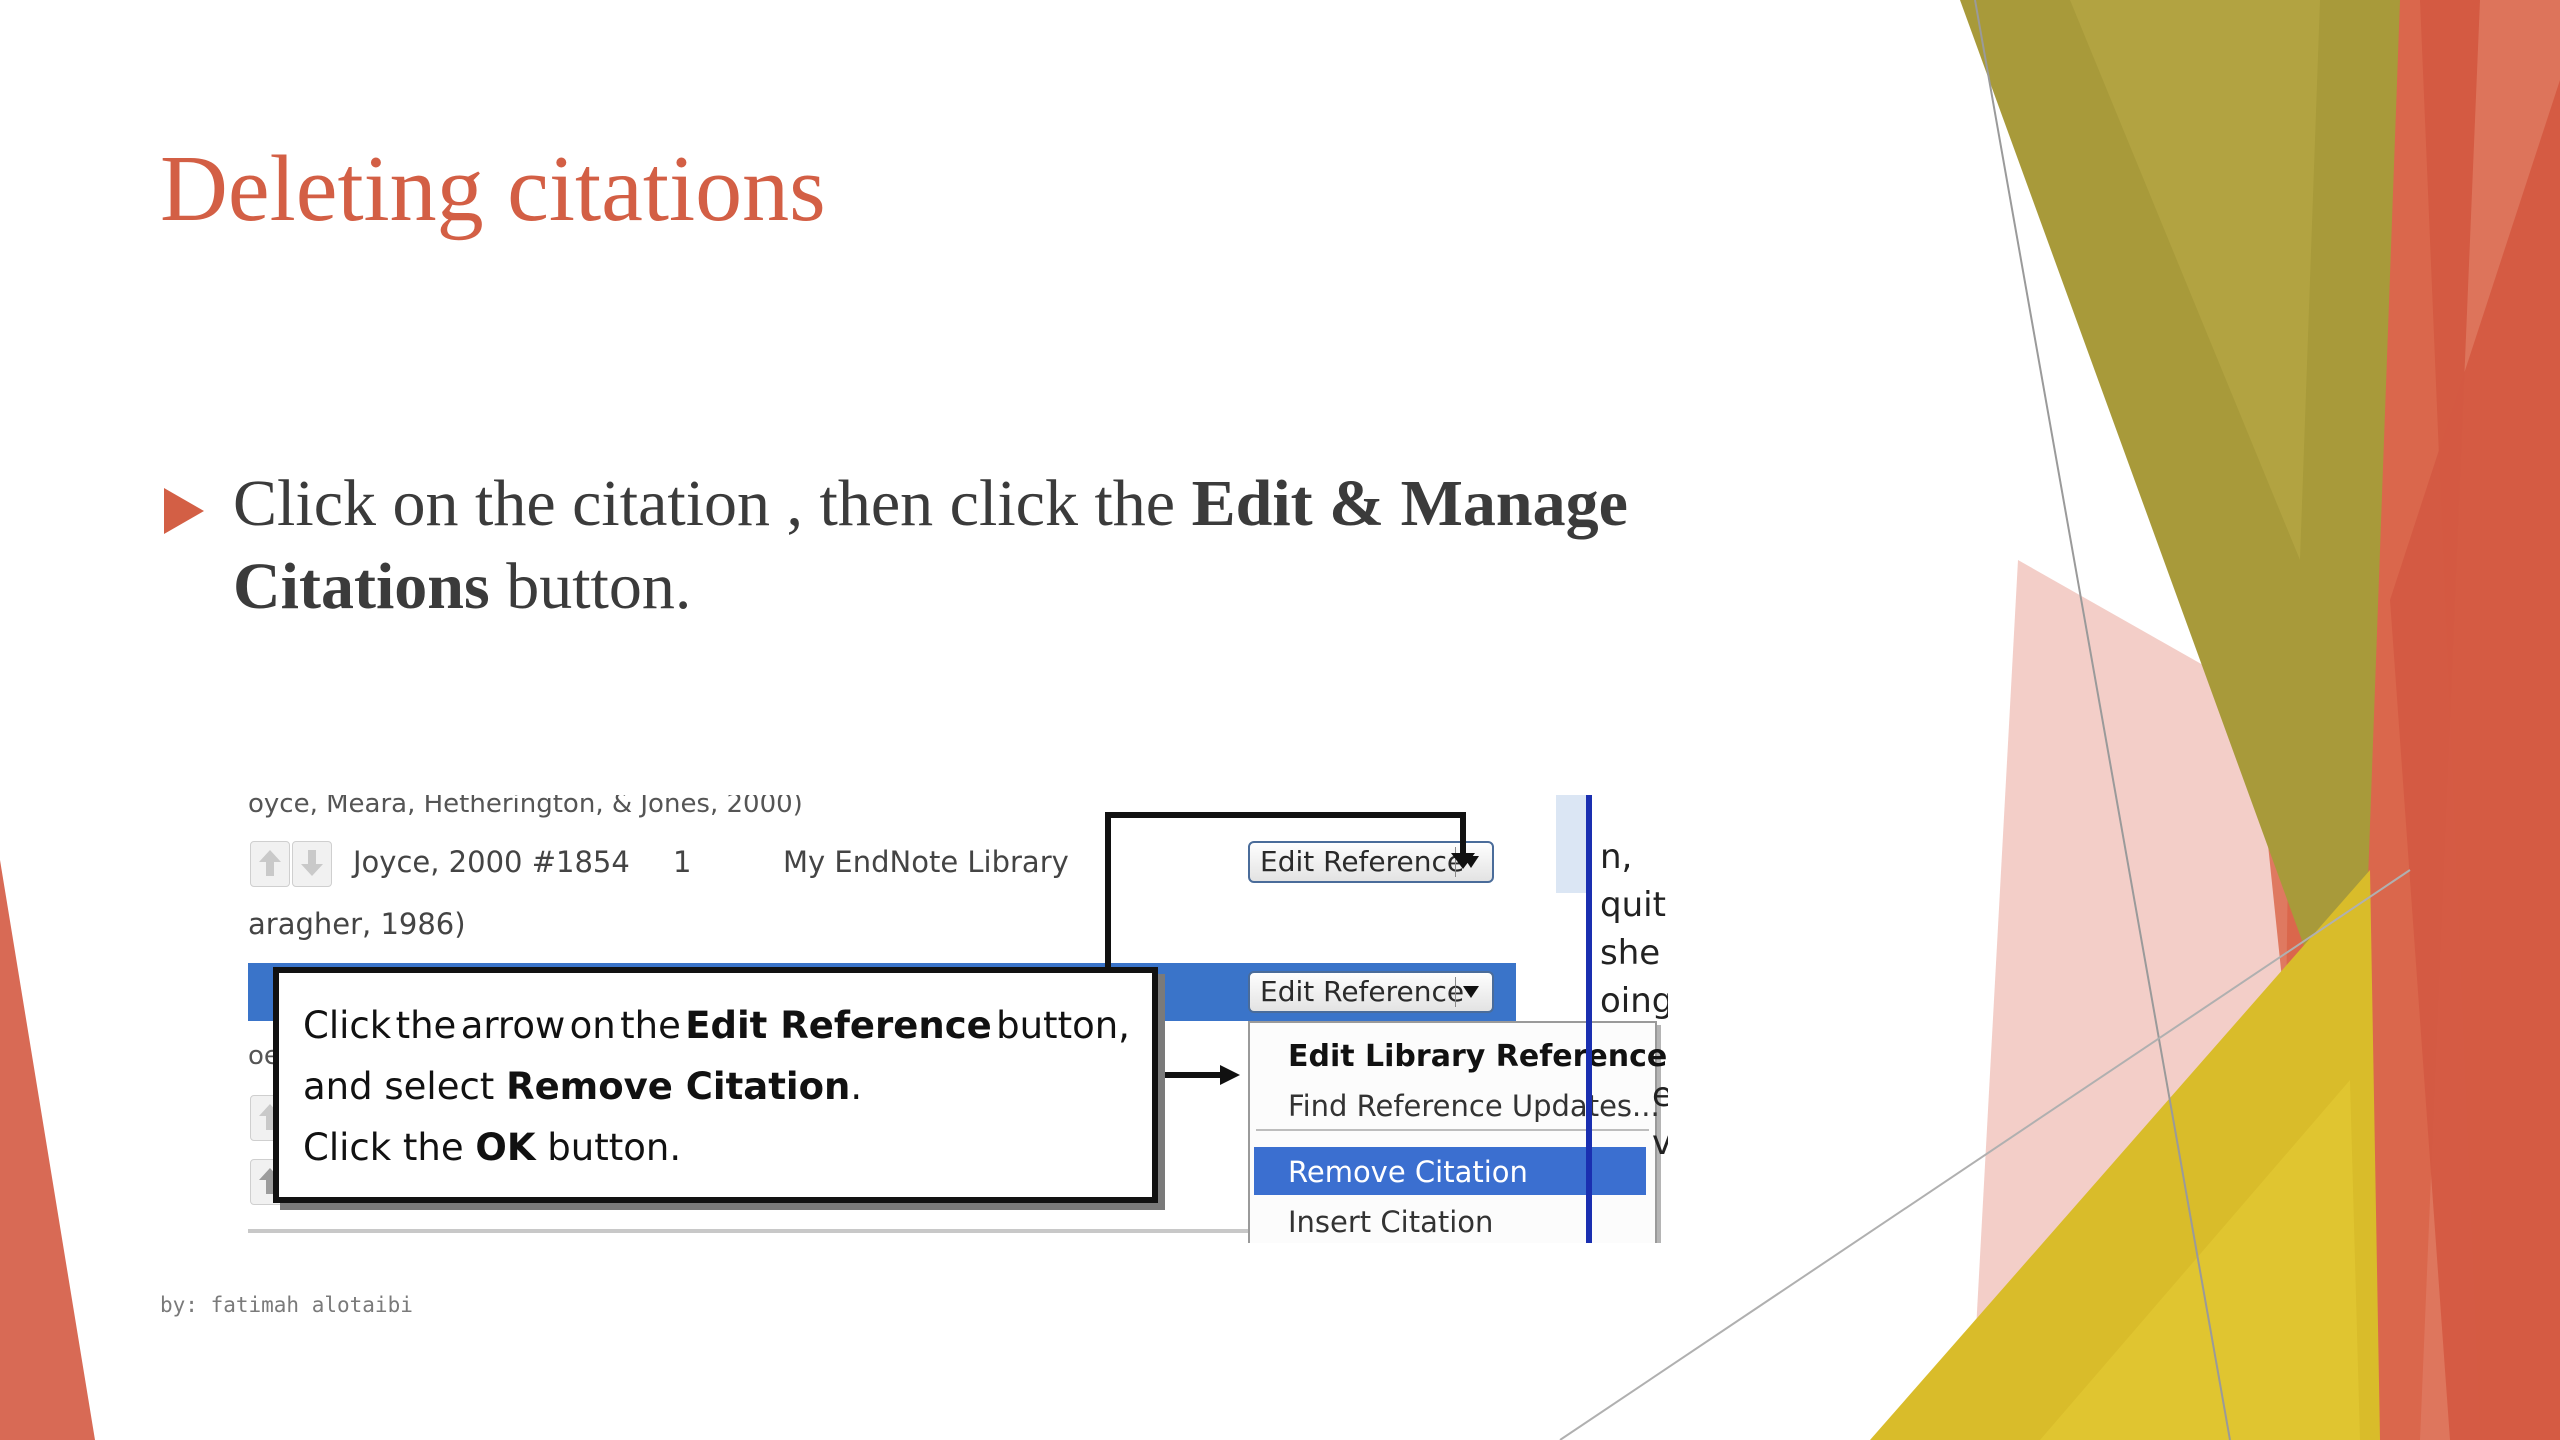  Describe the element at coordinates (513, 1025) in the screenshot. I see `callout-word: arrow` at that location.